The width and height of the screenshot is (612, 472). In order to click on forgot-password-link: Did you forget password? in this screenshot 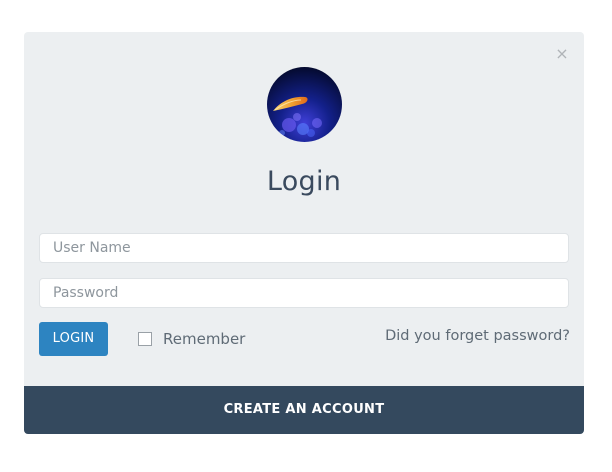, I will do `click(477, 336)`.